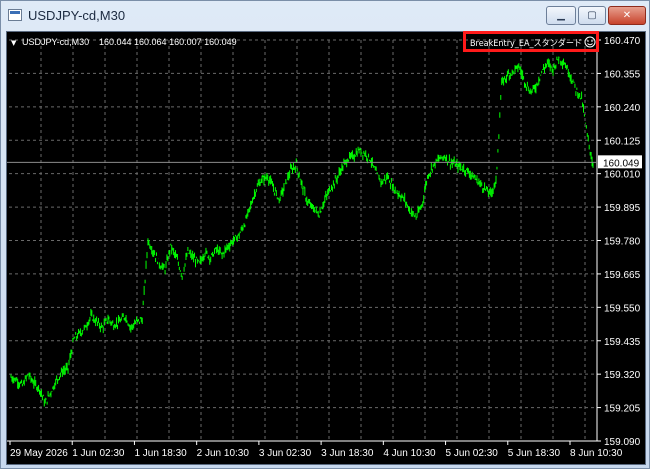 This screenshot has height=469, width=650. What do you see at coordinates (622, 442) in the screenshot?
I see `price-tick-label: 159.090` at bounding box center [622, 442].